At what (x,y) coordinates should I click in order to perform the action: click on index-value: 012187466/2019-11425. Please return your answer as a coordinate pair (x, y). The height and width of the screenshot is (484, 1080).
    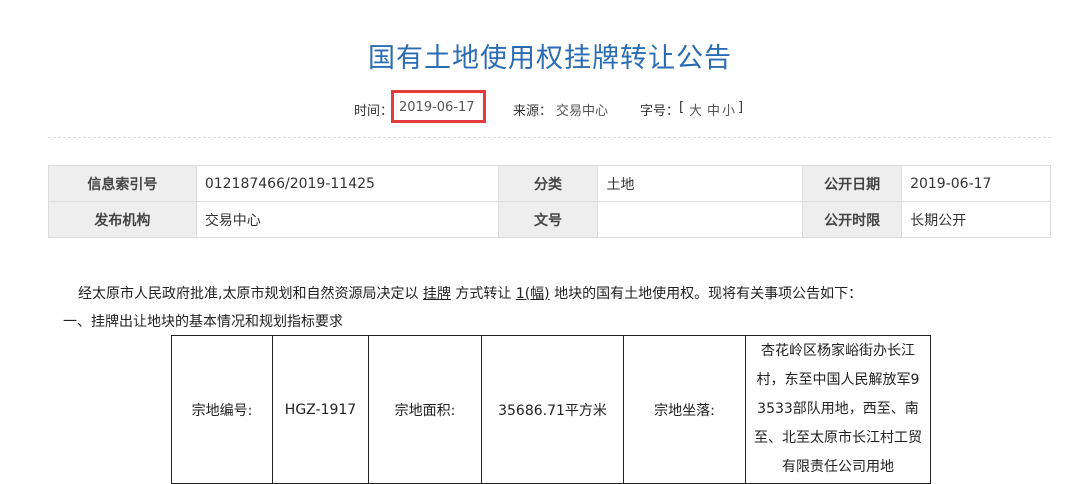
    Looking at the image, I should click on (347, 183).